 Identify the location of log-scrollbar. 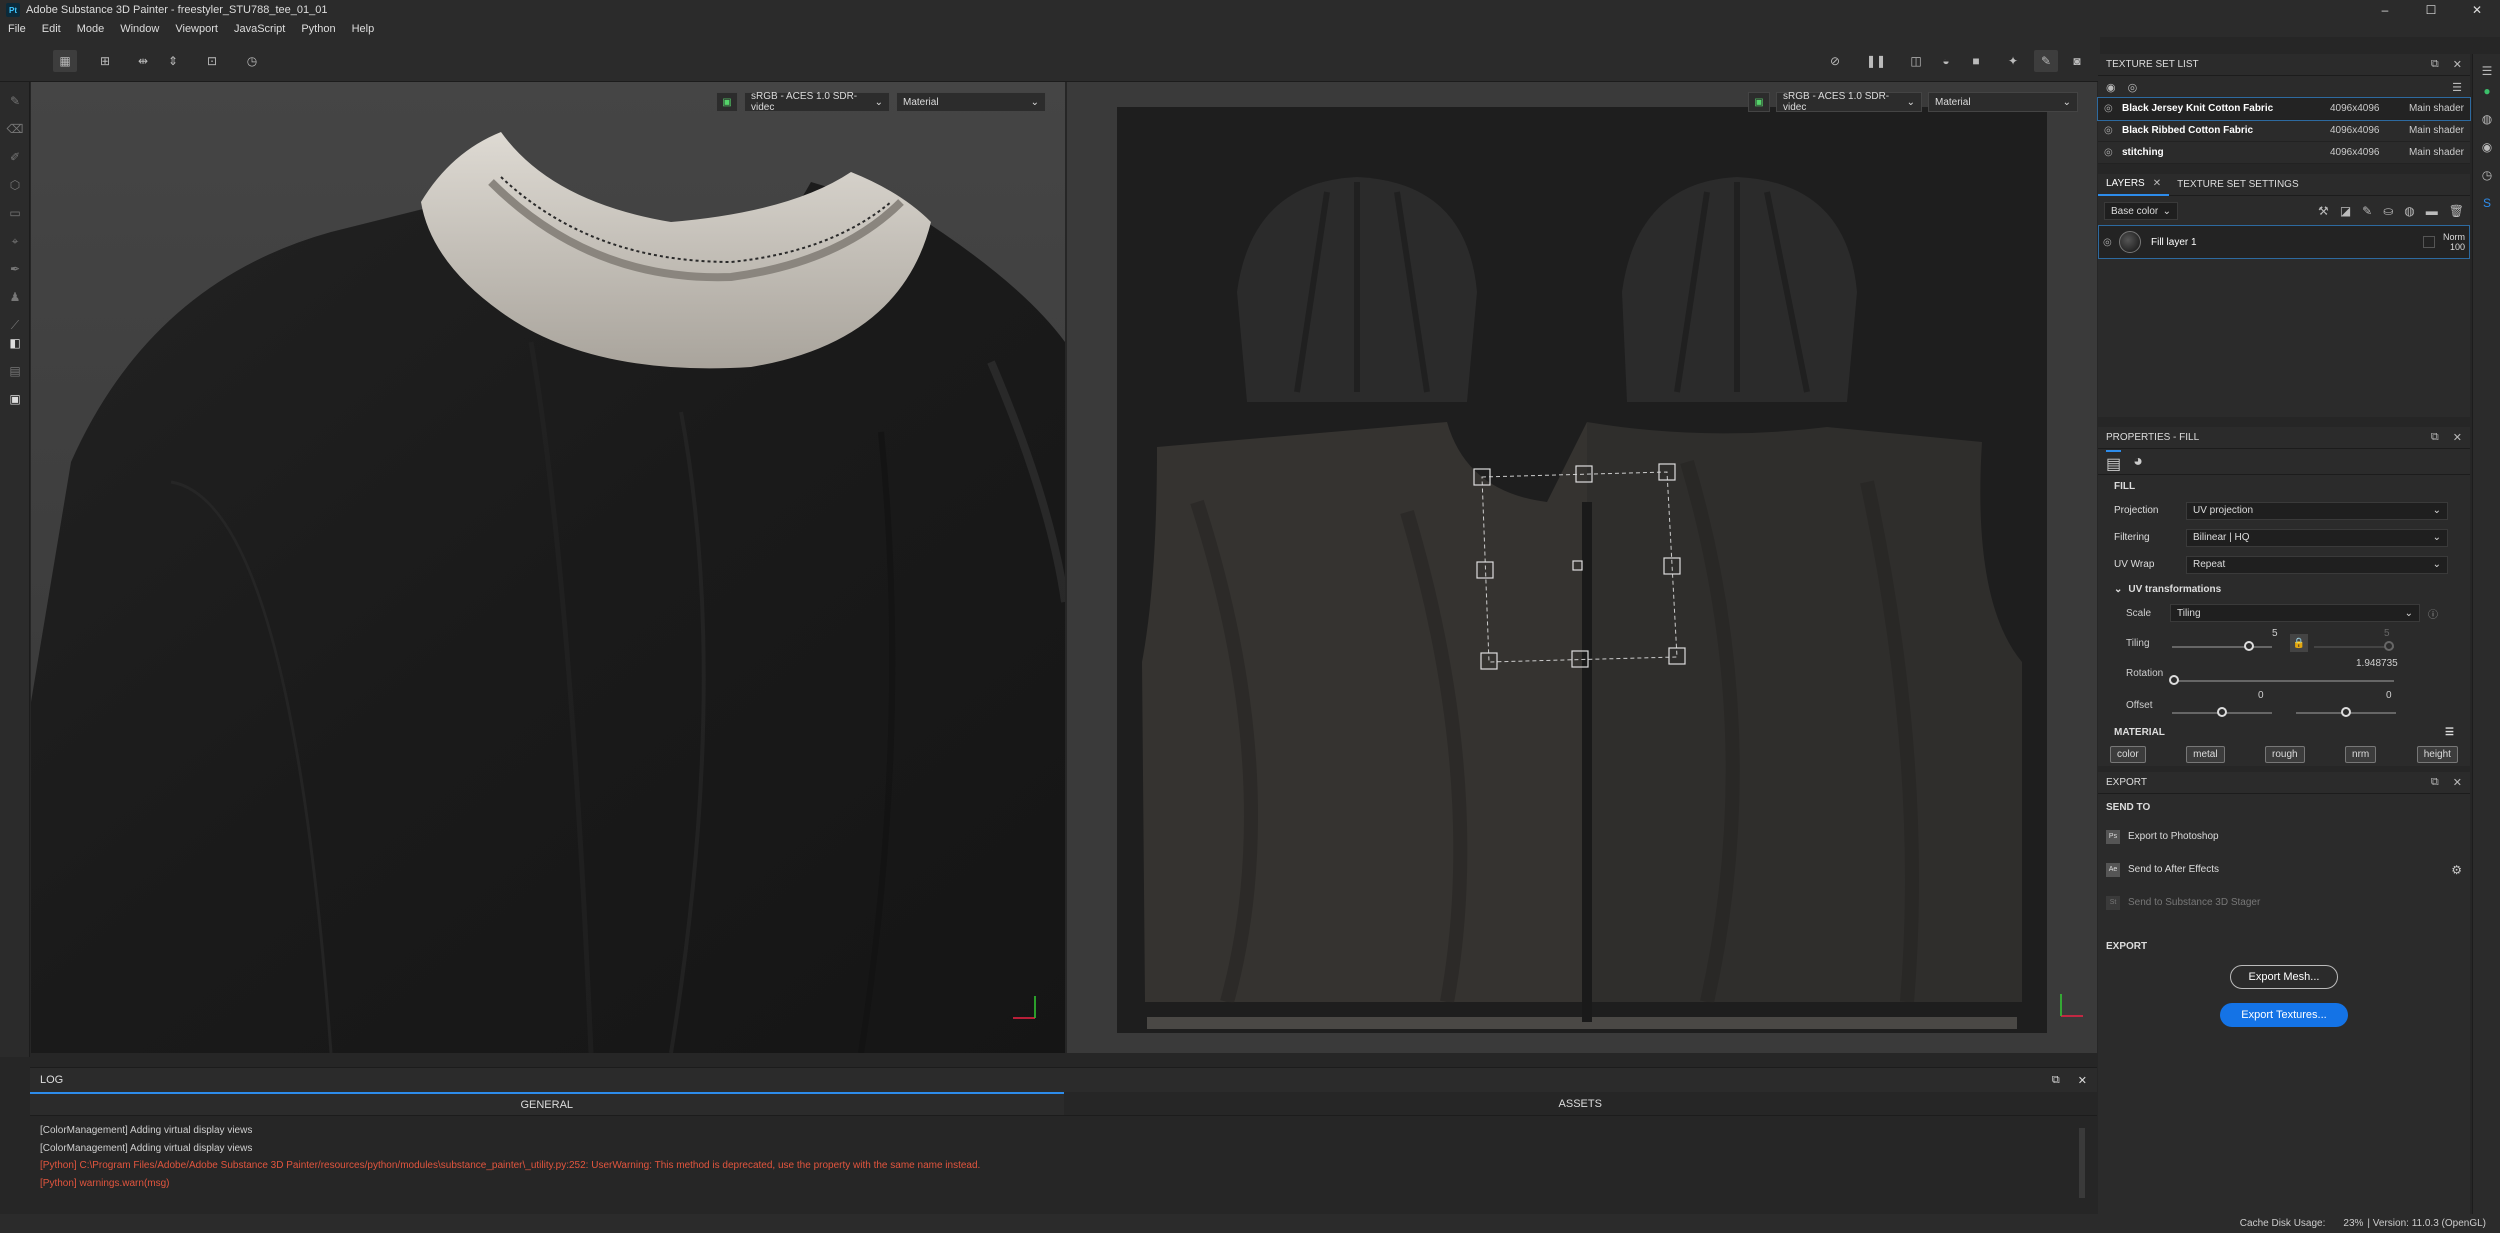
(2082, 1163).